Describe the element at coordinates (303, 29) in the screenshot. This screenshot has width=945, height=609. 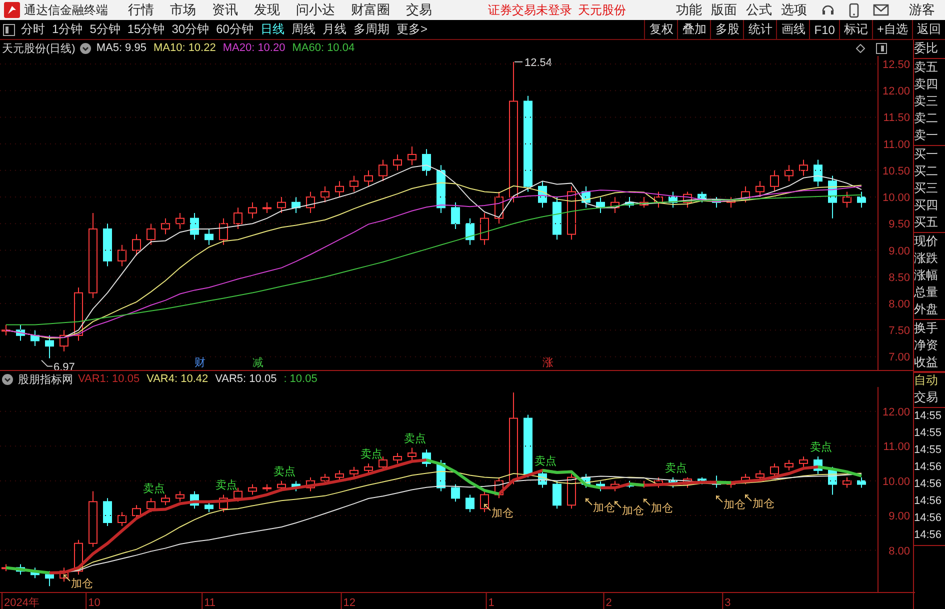
I see `period-tab: 周线` at that location.